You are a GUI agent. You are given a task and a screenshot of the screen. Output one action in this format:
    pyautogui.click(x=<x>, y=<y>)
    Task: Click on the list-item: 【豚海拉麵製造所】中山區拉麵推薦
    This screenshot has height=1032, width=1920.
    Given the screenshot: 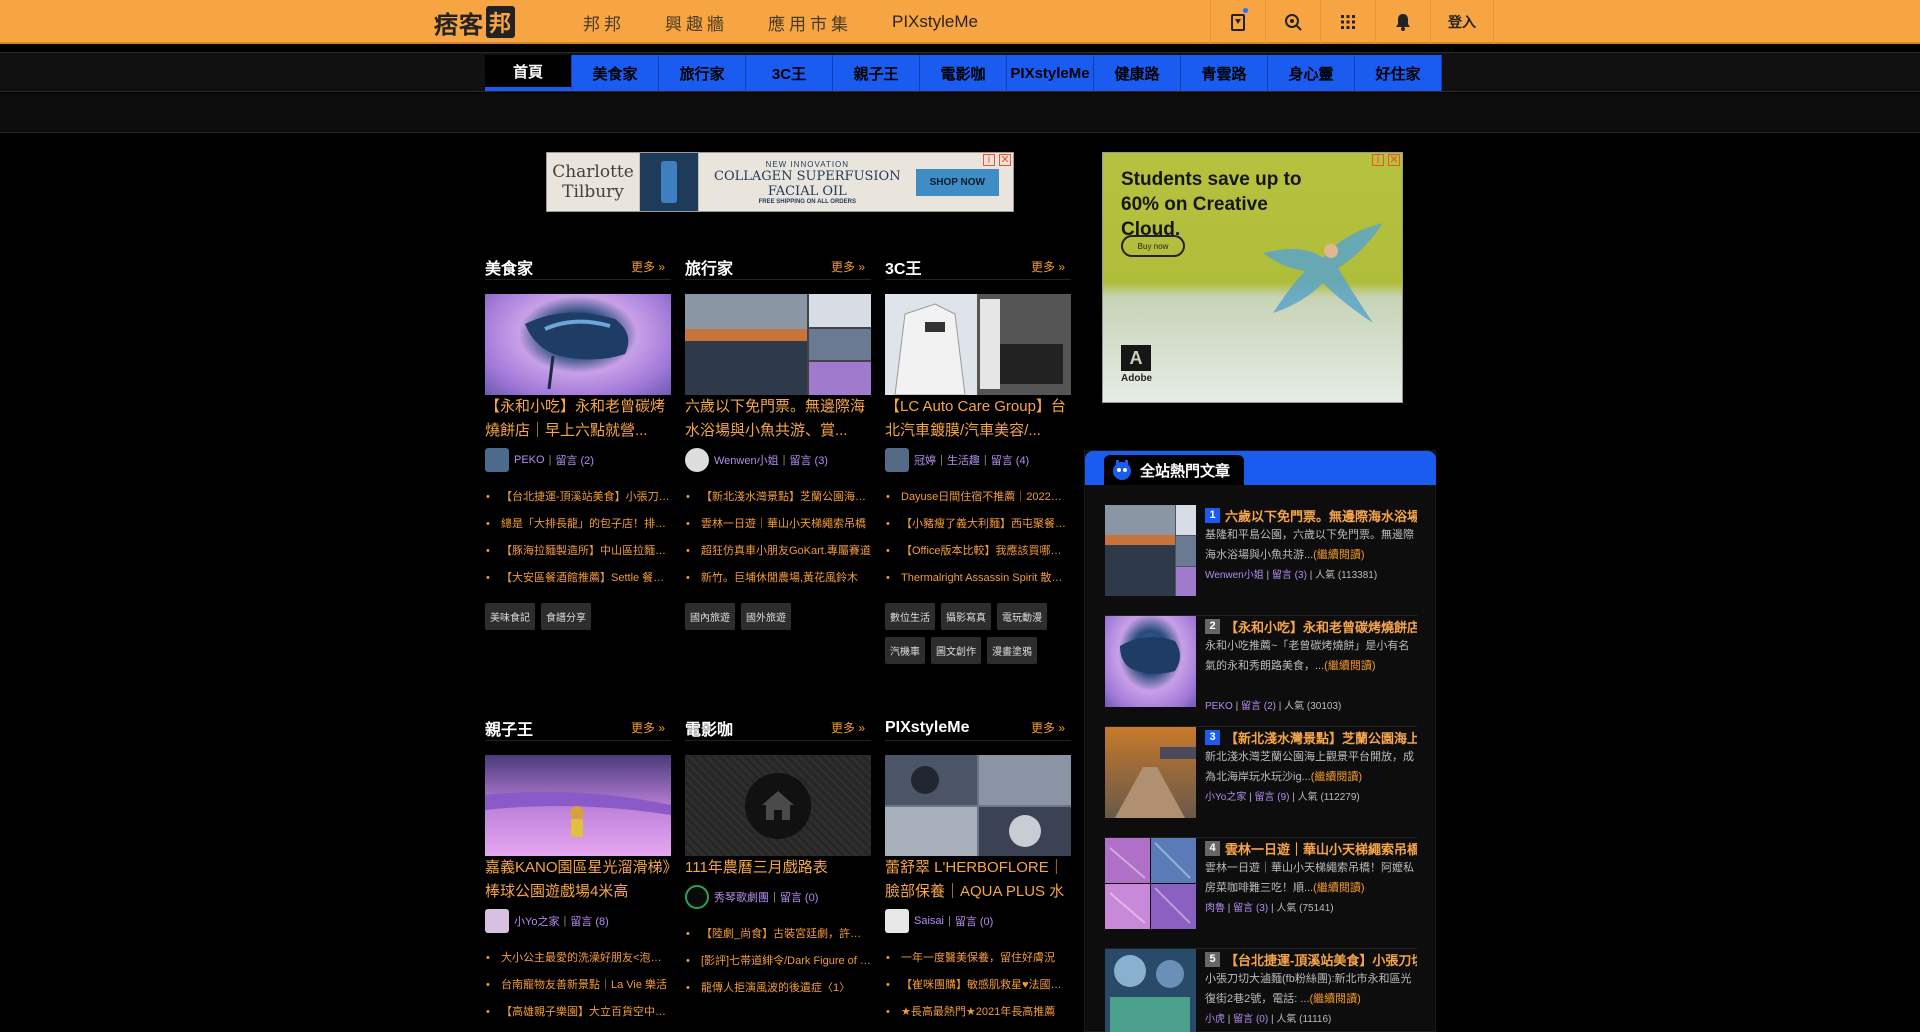 What is the action you would take?
    pyautogui.click(x=578, y=551)
    